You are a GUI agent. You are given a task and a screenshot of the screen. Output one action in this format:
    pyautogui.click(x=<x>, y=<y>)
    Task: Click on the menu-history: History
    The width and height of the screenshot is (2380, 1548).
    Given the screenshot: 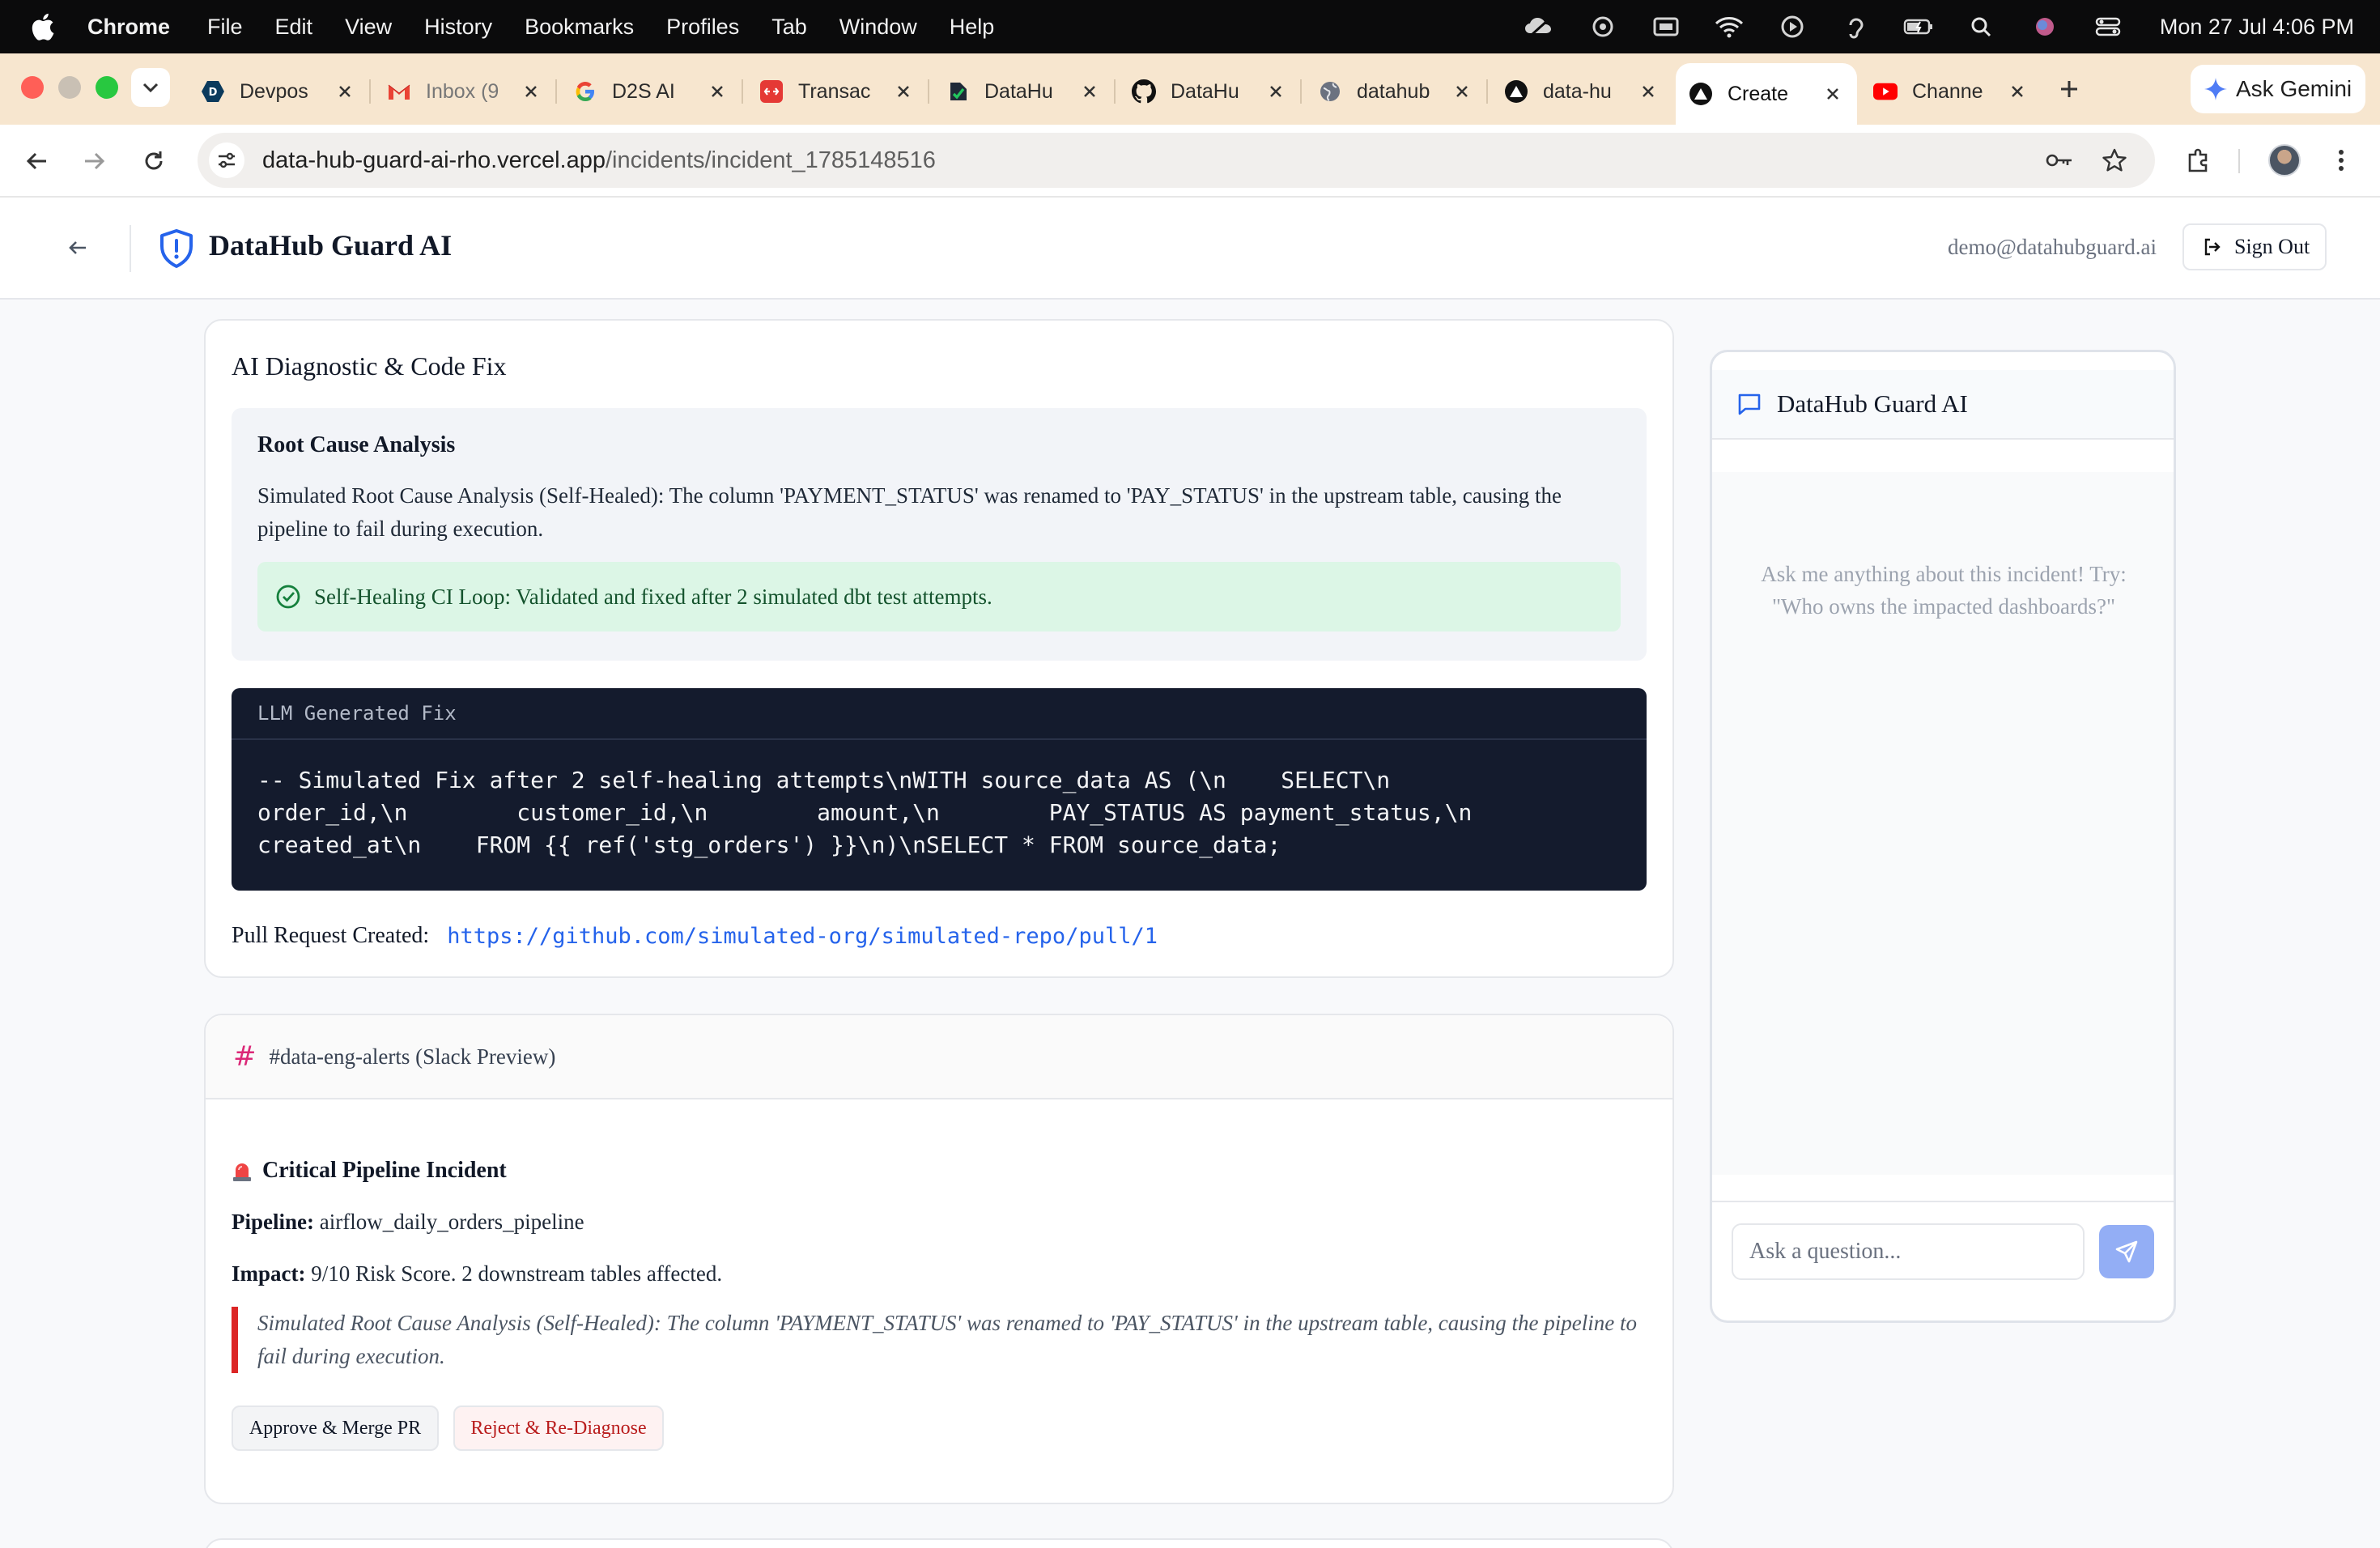 What is the action you would take?
    pyautogui.click(x=458, y=27)
    